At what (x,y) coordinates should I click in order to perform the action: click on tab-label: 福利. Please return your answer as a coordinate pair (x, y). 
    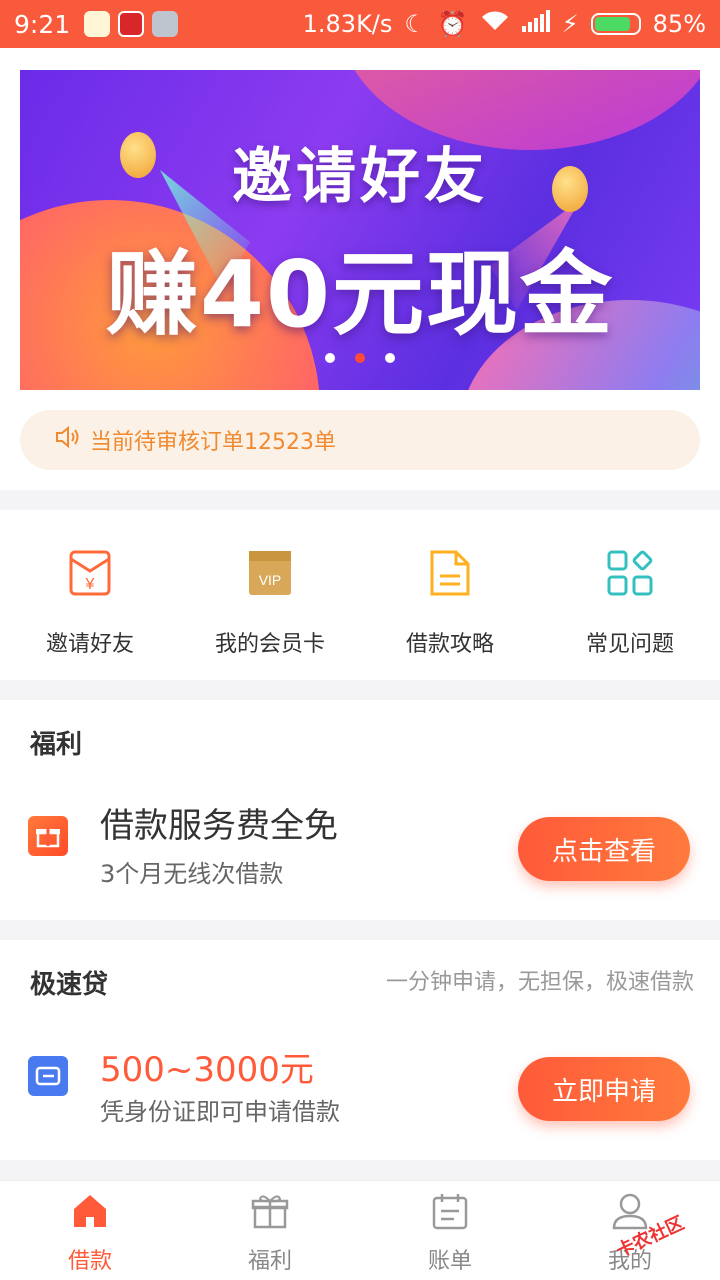
    Looking at the image, I should click on (269, 1261).